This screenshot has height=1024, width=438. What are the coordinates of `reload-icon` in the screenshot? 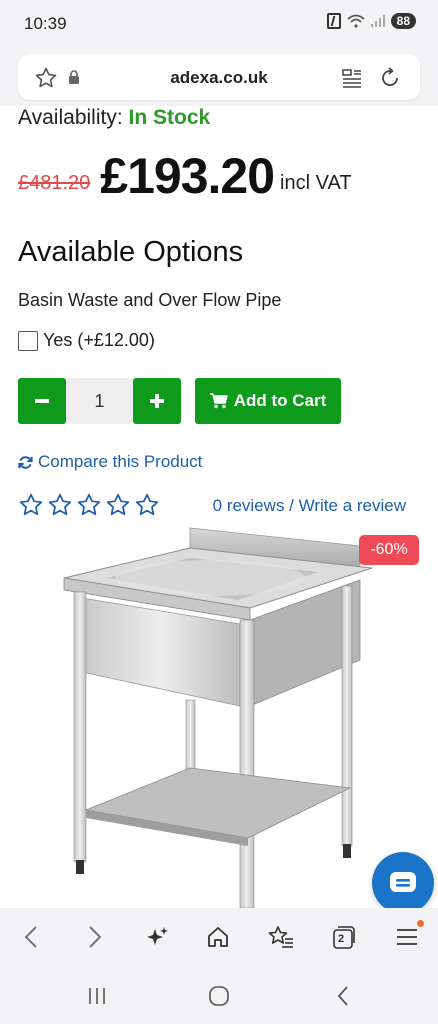 It's located at (390, 78).